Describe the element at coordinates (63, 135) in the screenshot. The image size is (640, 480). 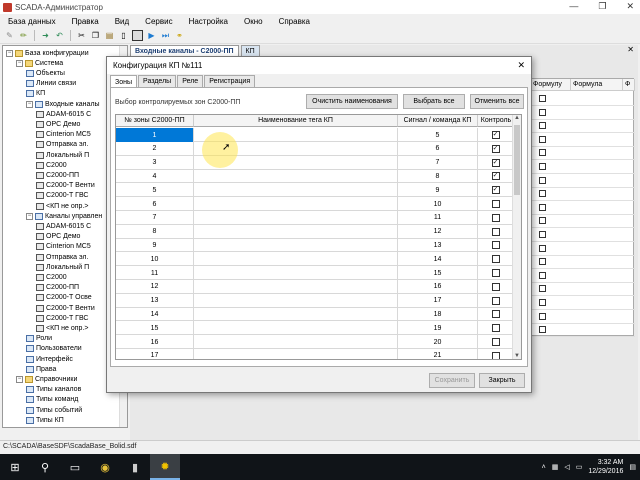
I see `tree-item: Cinterion MC5` at that location.